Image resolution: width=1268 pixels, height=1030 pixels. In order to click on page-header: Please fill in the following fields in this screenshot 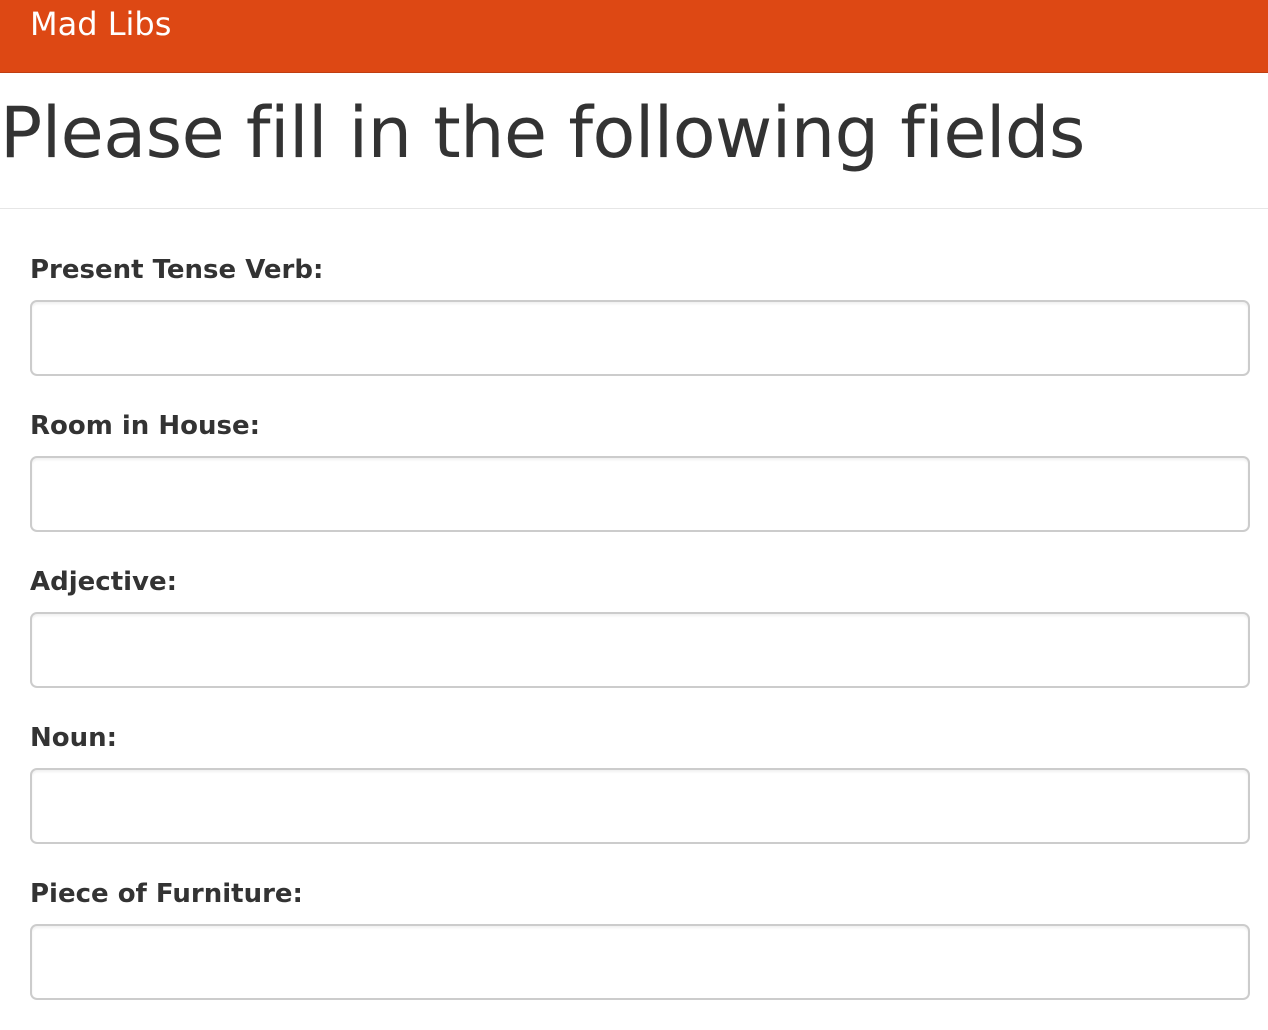, I will do `click(634, 141)`.